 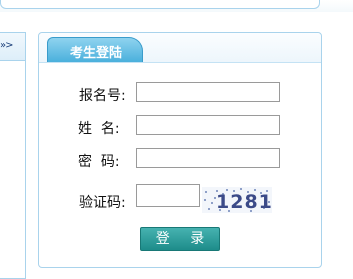 What do you see at coordinates (95, 53) in the screenshot?
I see `login-title: 考生登陆` at bounding box center [95, 53].